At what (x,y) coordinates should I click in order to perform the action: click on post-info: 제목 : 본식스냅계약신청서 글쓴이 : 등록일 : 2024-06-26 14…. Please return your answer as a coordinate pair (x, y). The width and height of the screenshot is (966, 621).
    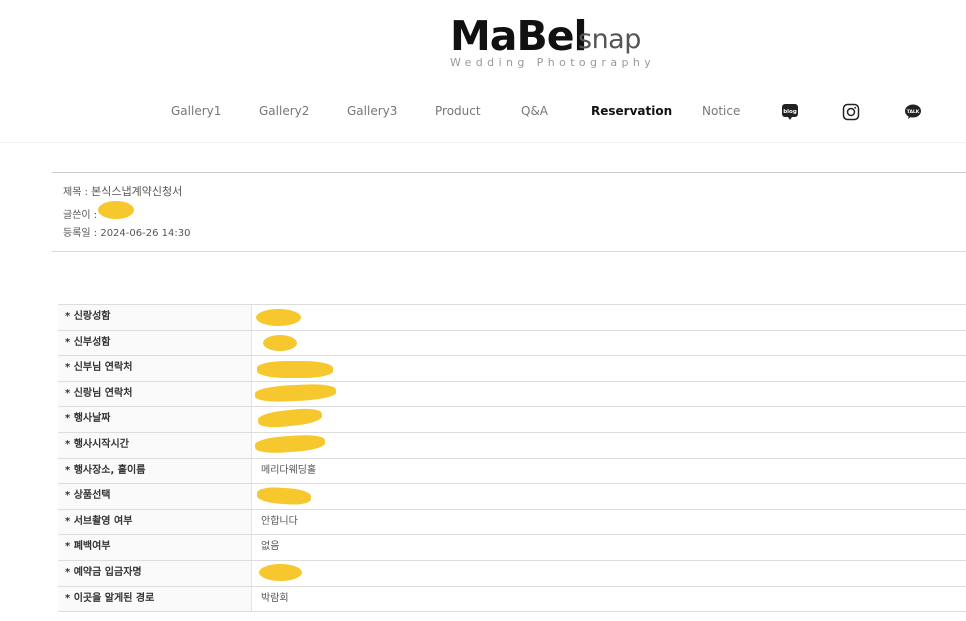
    Looking at the image, I should click on (509, 212).